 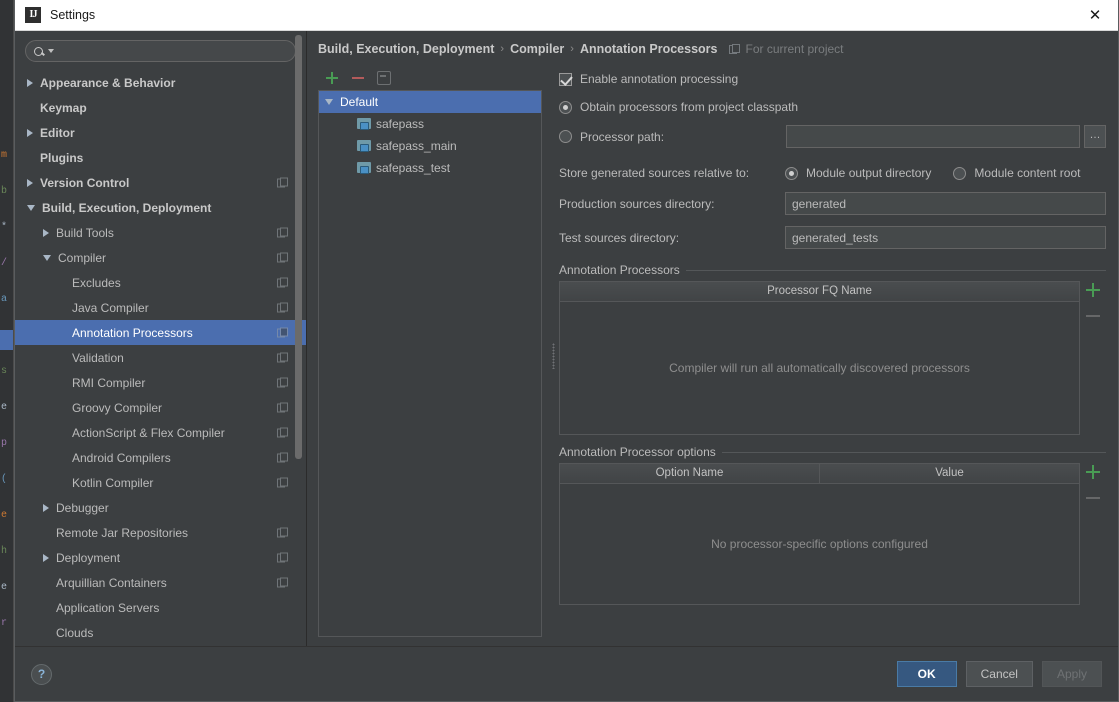 What do you see at coordinates (298, 247) in the screenshot?
I see `sidebar-scrollbar-thumb` at bounding box center [298, 247].